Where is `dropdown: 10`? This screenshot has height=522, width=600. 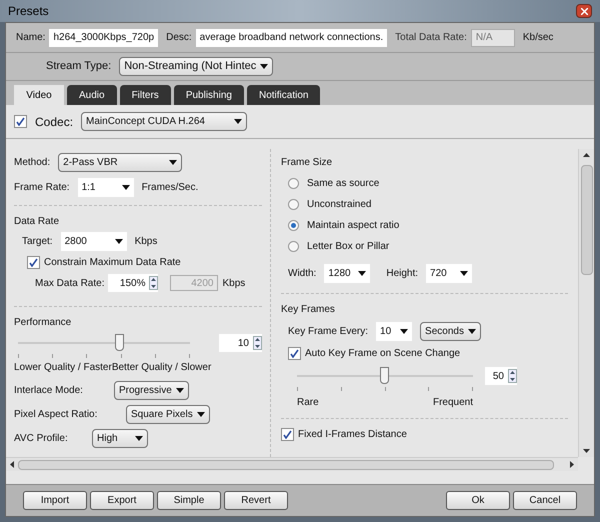
dropdown: 10 is located at coordinates (394, 331).